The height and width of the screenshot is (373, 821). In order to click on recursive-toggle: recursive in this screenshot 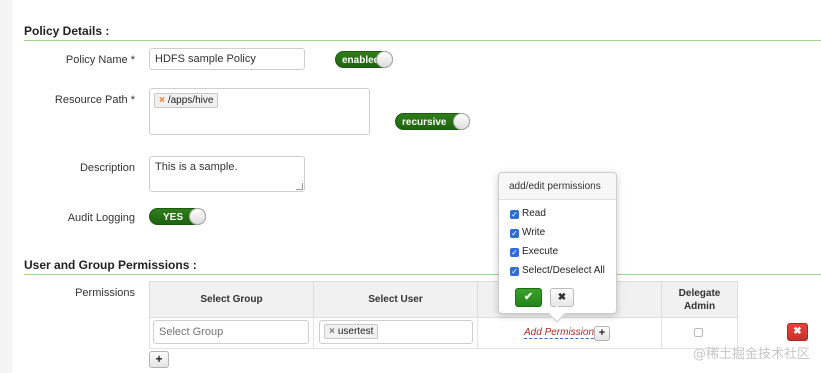, I will do `click(432, 121)`.